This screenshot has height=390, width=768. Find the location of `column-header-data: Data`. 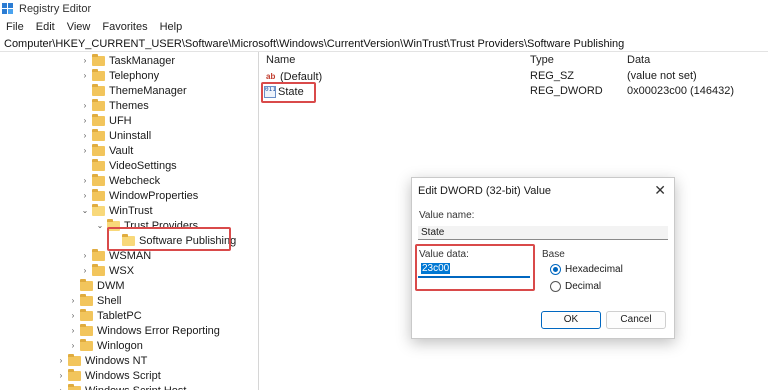

column-header-data: Data is located at coordinates (638, 61).